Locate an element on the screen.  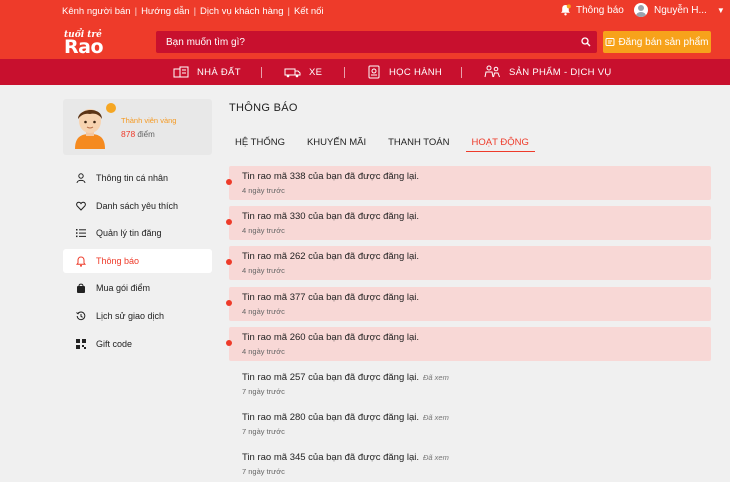
tab-system: HỆ THỐNG is located at coordinates (260, 144).